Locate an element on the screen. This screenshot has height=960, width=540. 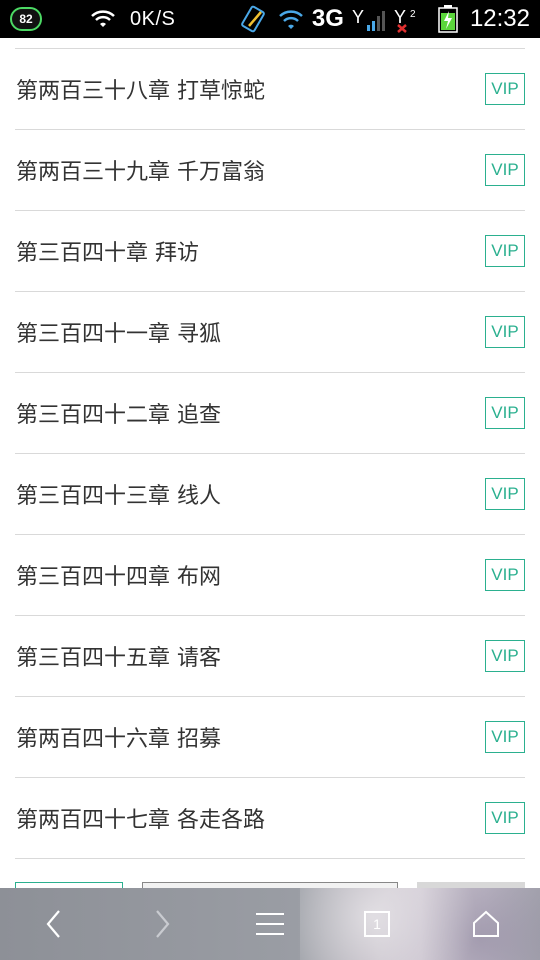
status-bar: 82 0K/S 3G Y Y 2 12:32 is located at coordinates (270, 19).